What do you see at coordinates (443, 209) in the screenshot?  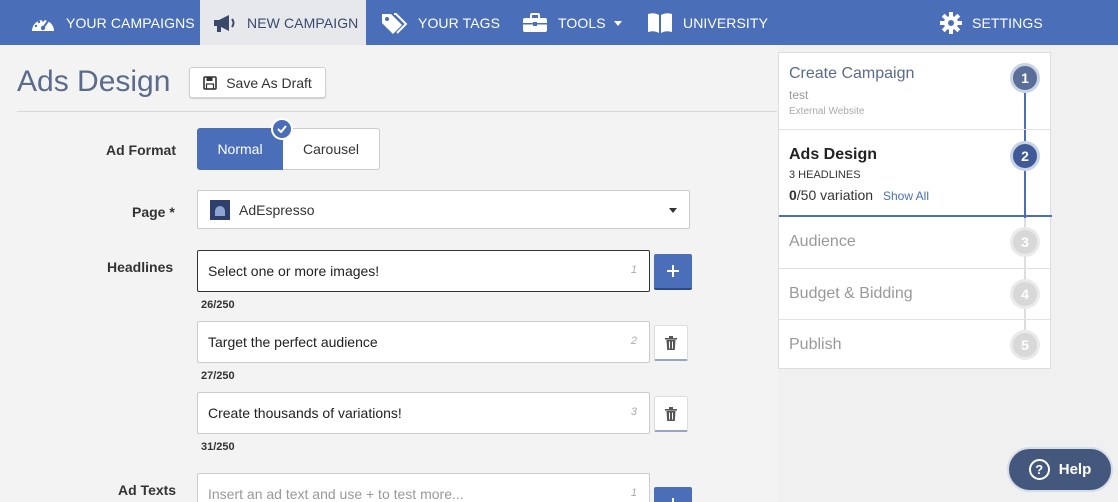 I see `page-select: AdEspresso` at bounding box center [443, 209].